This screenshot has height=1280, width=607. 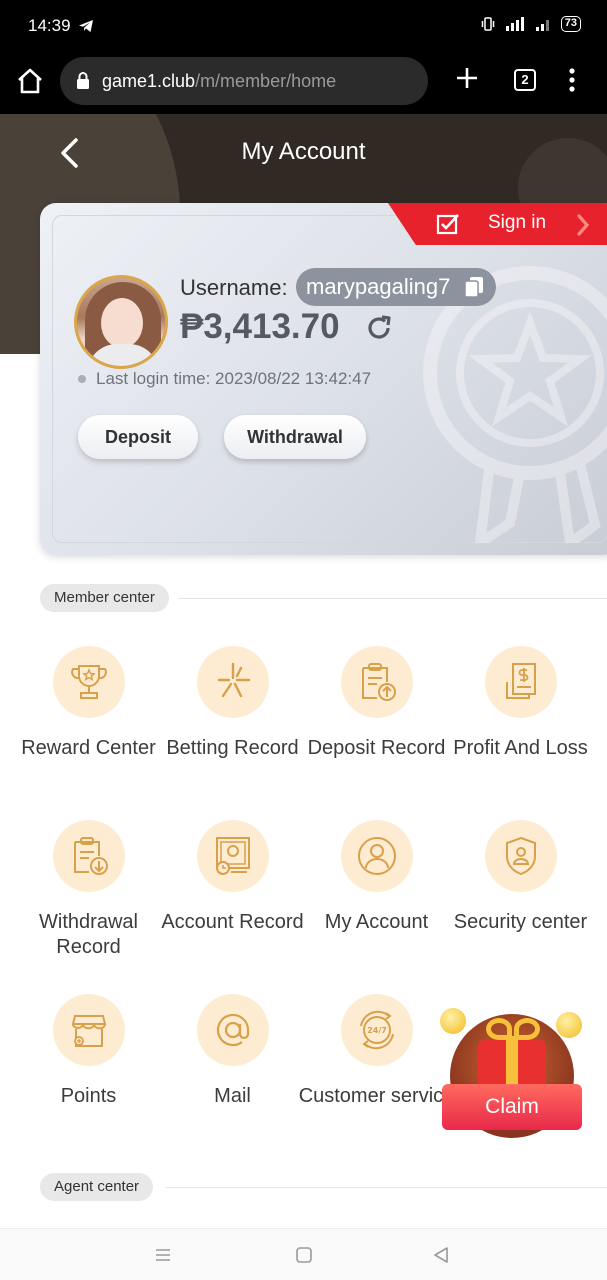 I want to click on item-label: Mail, so click(x=232, y=1096).